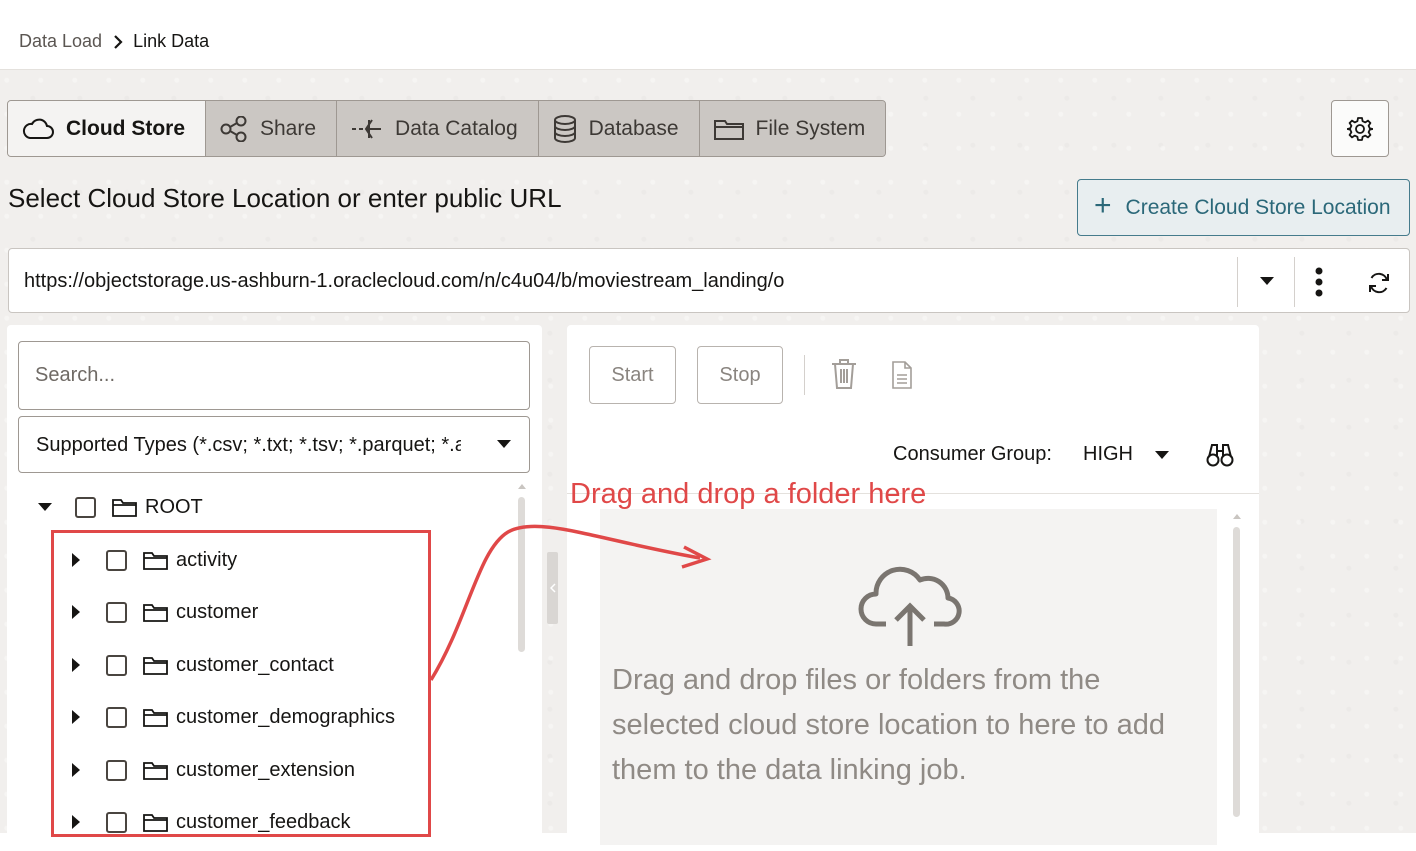 The image size is (1416, 851). What do you see at coordinates (570, 602) in the screenshot?
I see `annotation-arrow-icon` at bounding box center [570, 602].